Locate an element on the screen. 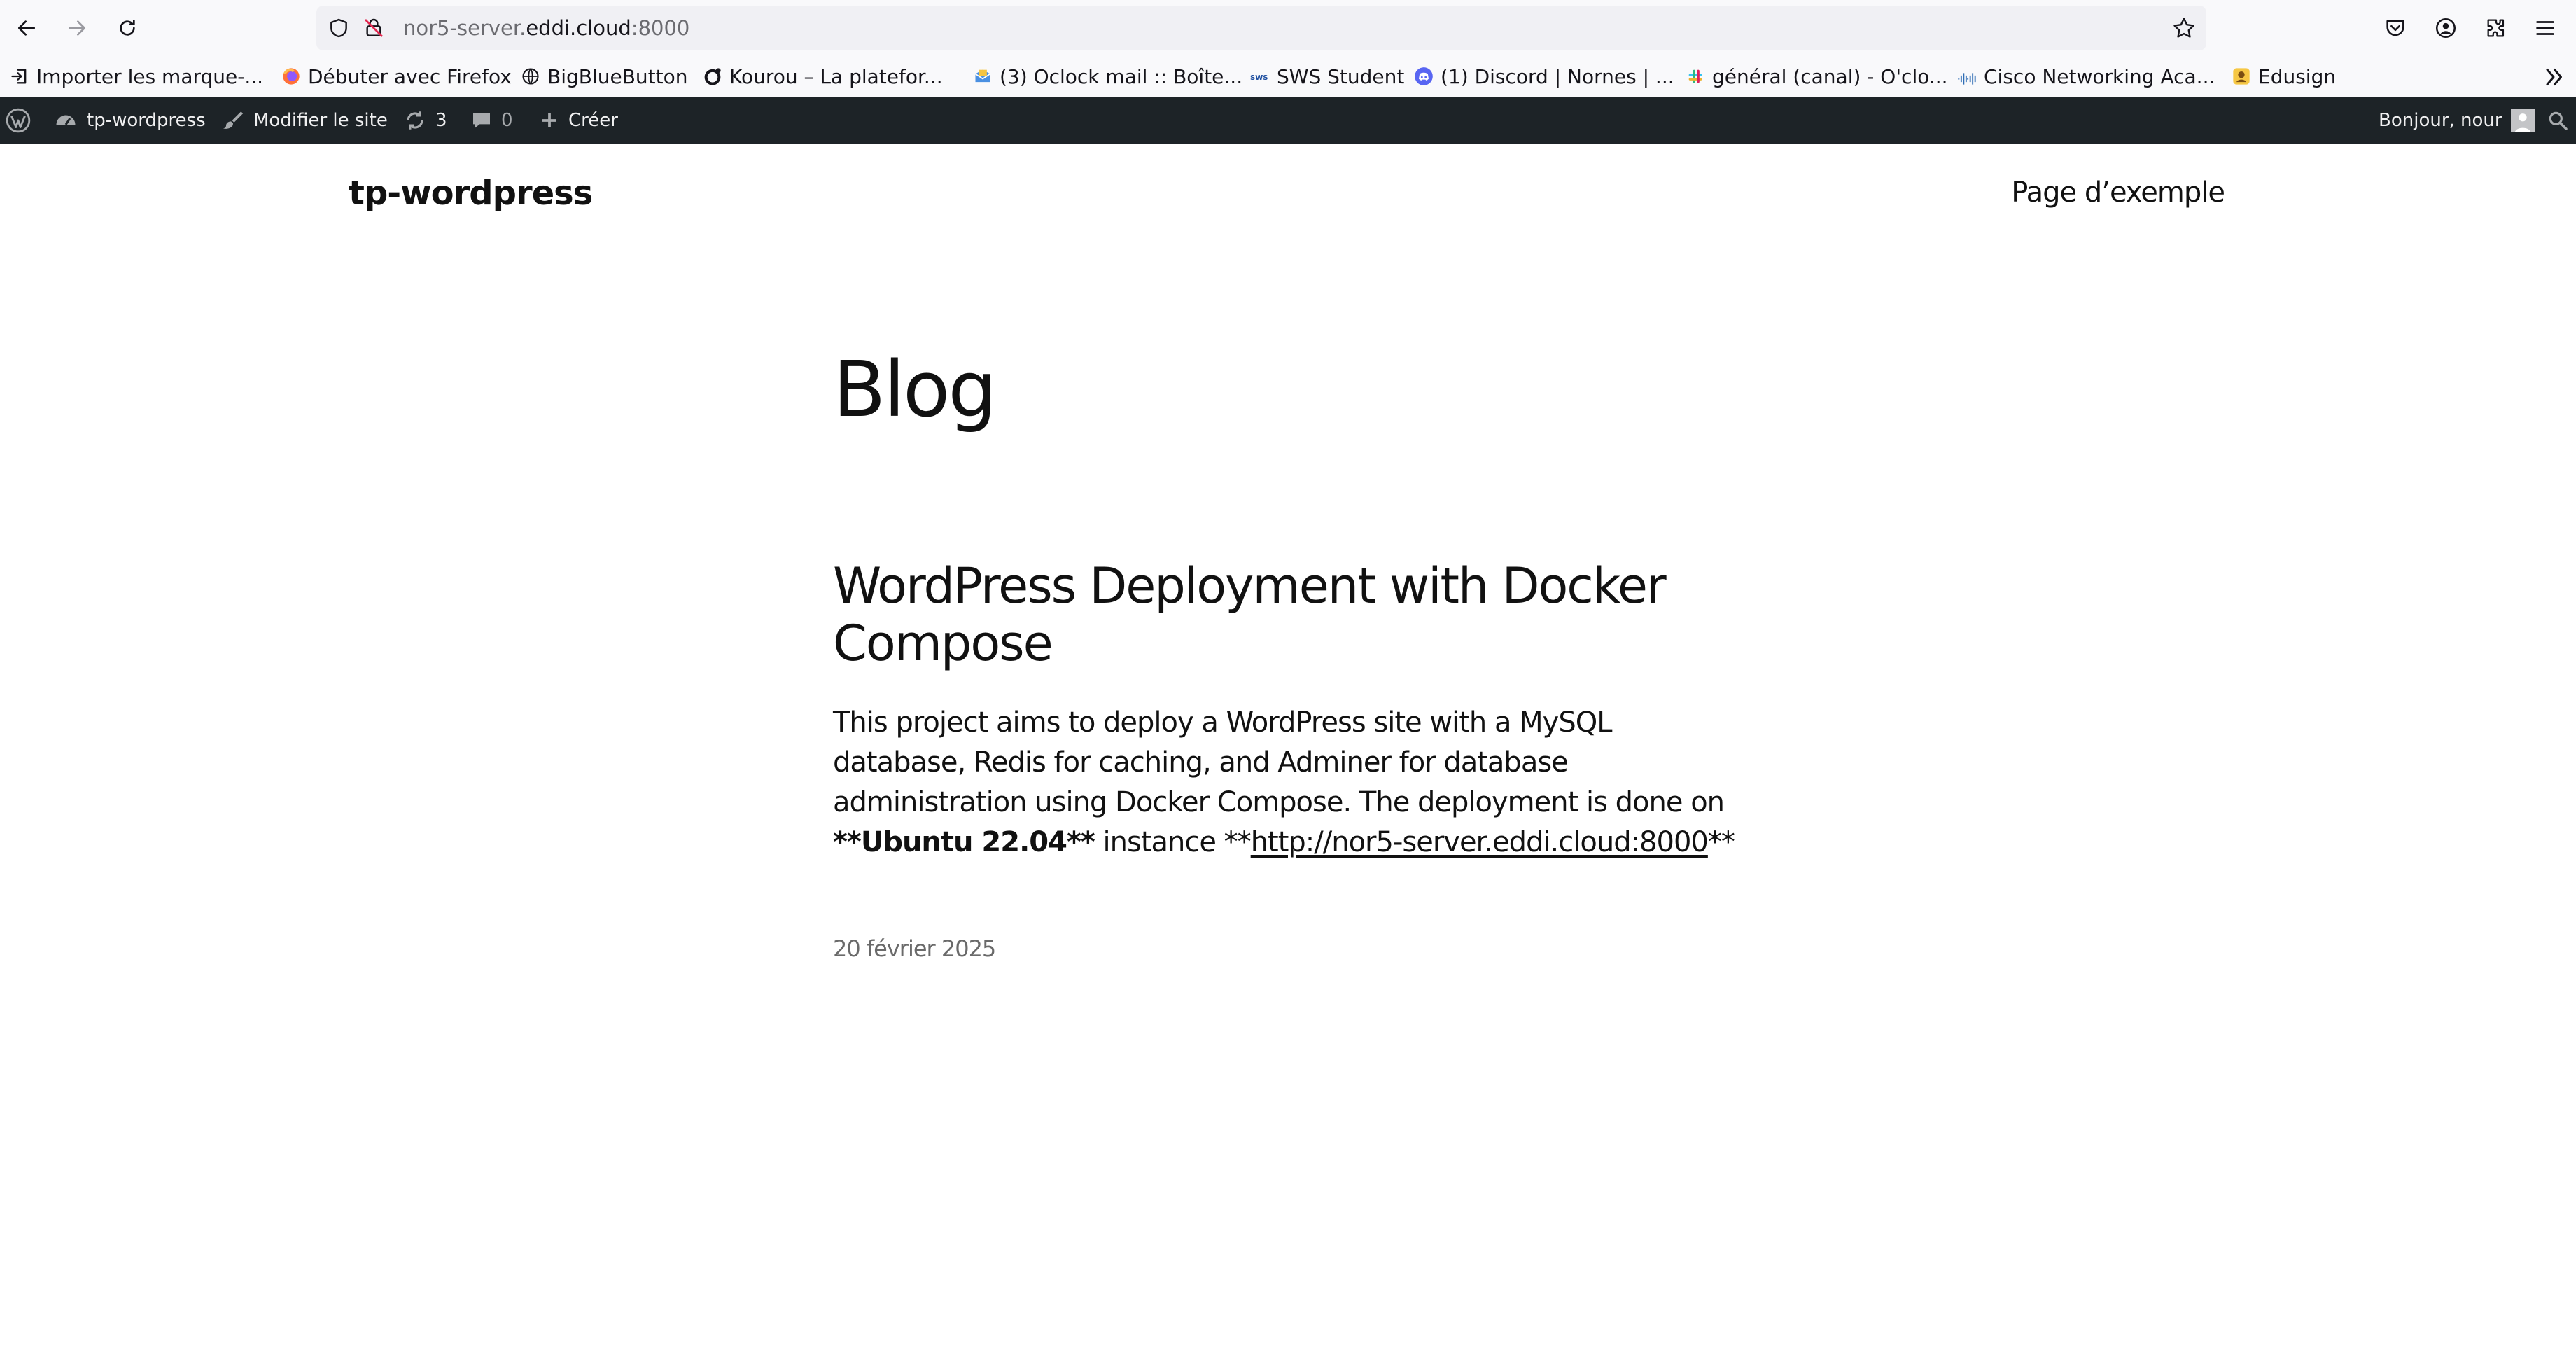 The height and width of the screenshot is (1368, 2576). mail-icon is located at coordinates (982, 76).